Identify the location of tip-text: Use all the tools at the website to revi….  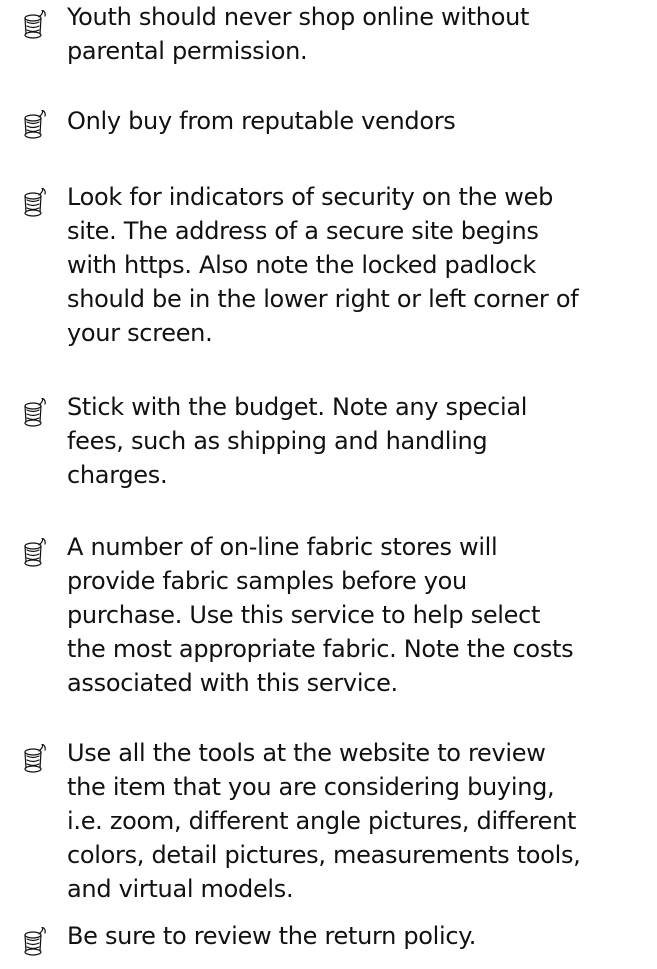
(324, 821).